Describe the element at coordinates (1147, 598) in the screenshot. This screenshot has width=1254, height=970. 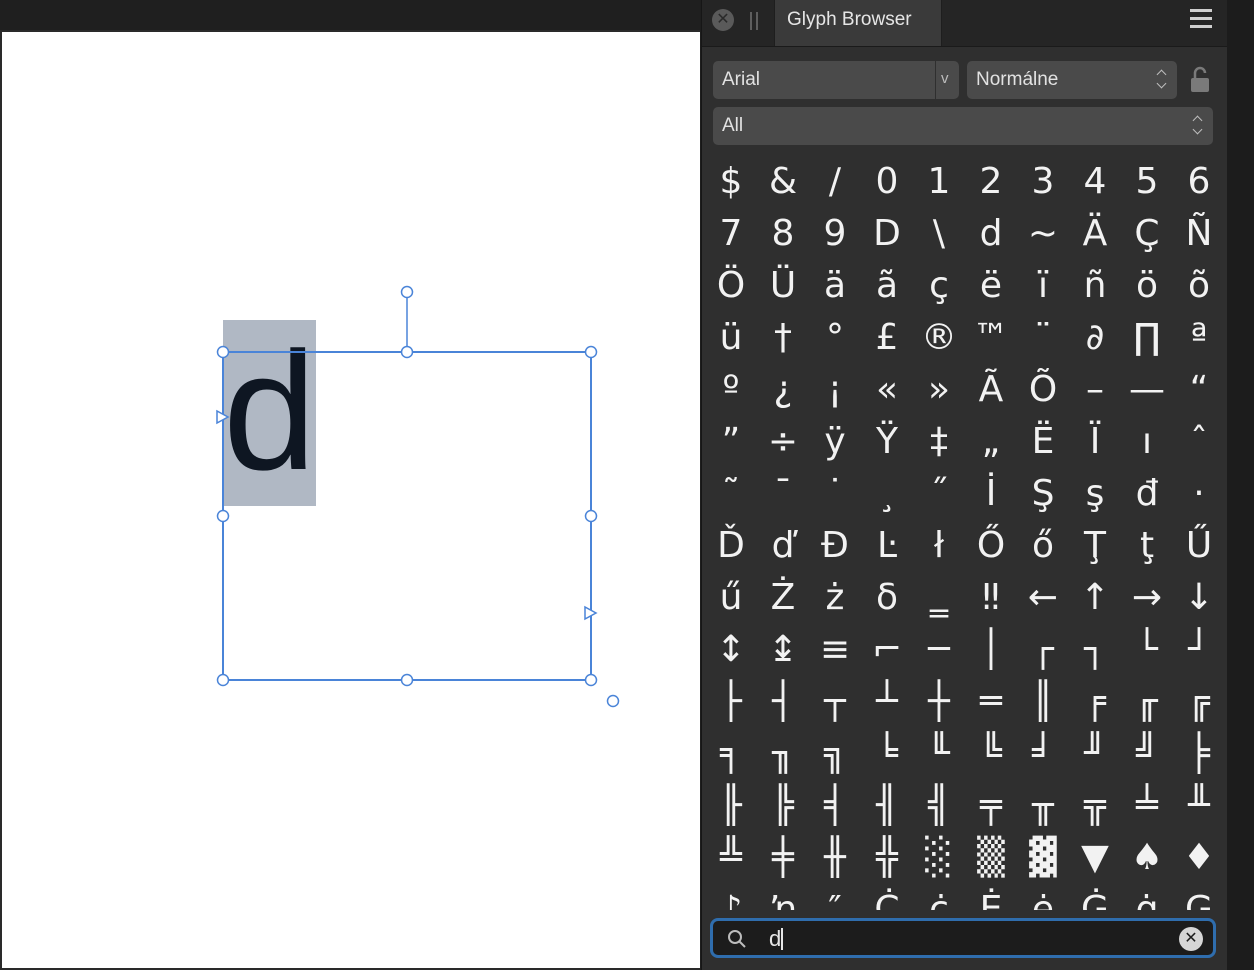
I see `glyph-cell: →` at that location.